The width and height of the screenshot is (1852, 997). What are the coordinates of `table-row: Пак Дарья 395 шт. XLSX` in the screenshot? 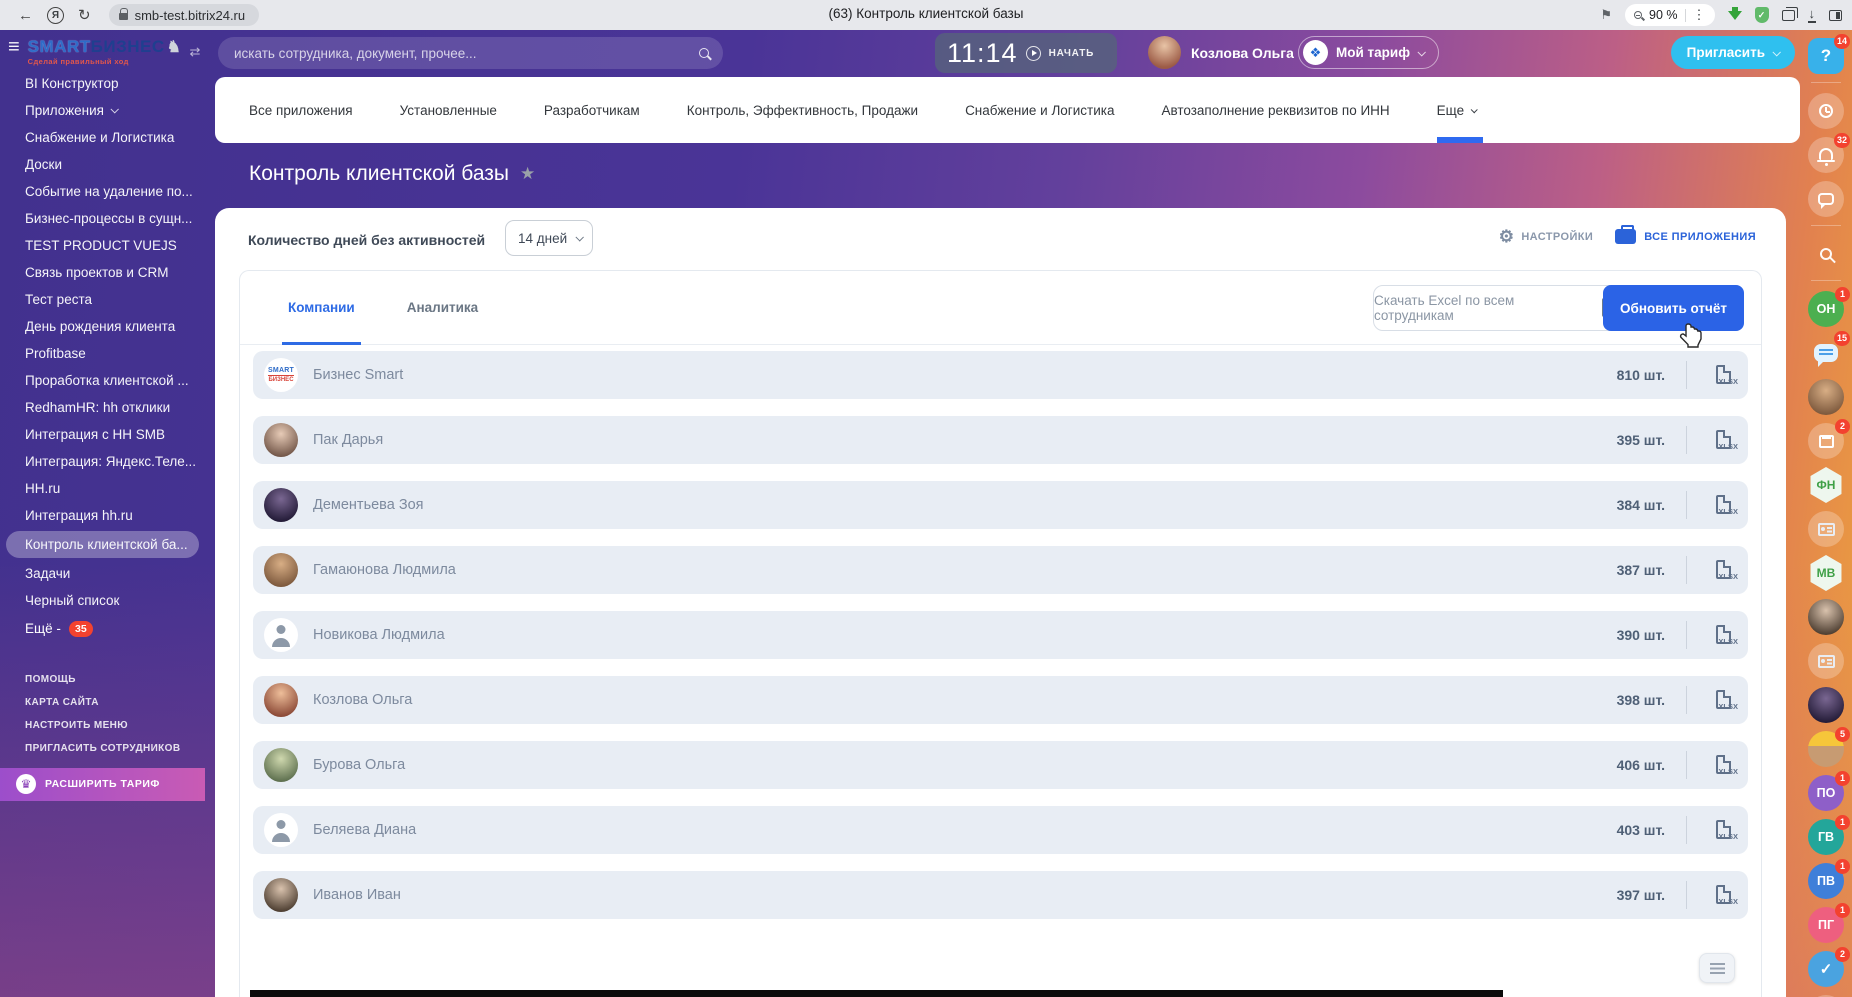 It's located at (1000, 440).